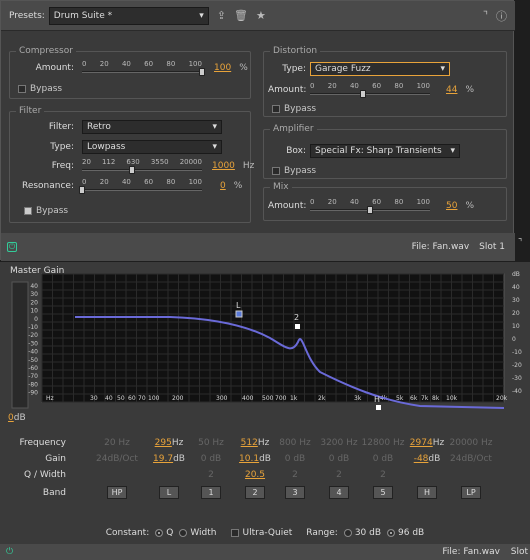 Image resolution: width=530 pixels, height=560 pixels. Describe the element at coordinates (516, 313) in the screenshot. I see `db-tick-label: 20` at that location.